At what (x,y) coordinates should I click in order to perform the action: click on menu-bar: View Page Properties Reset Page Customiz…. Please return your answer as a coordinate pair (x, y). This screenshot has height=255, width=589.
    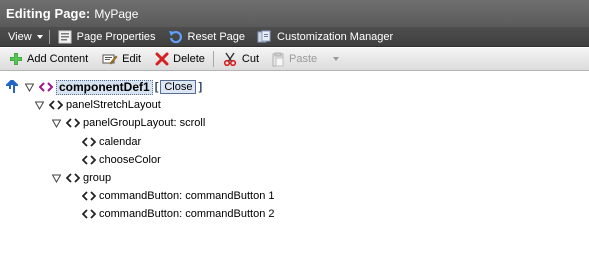
    Looking at the image, I should click on (294, 37).